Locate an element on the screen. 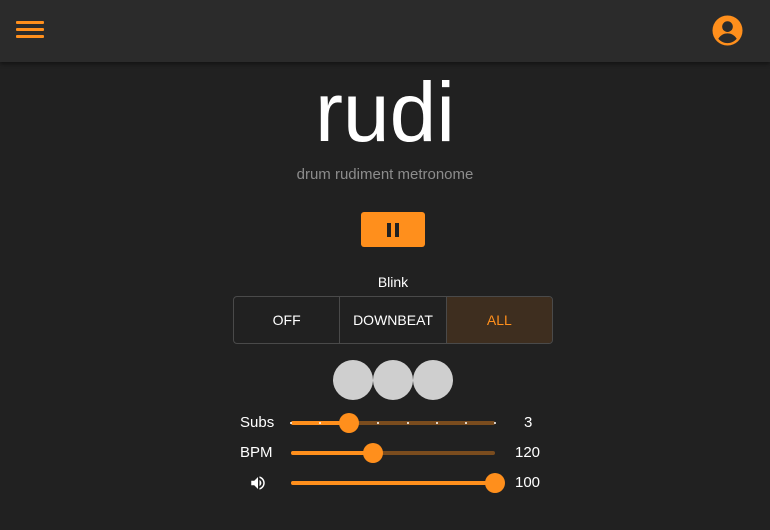  bpm-slider is located at coordinates (393, 453).